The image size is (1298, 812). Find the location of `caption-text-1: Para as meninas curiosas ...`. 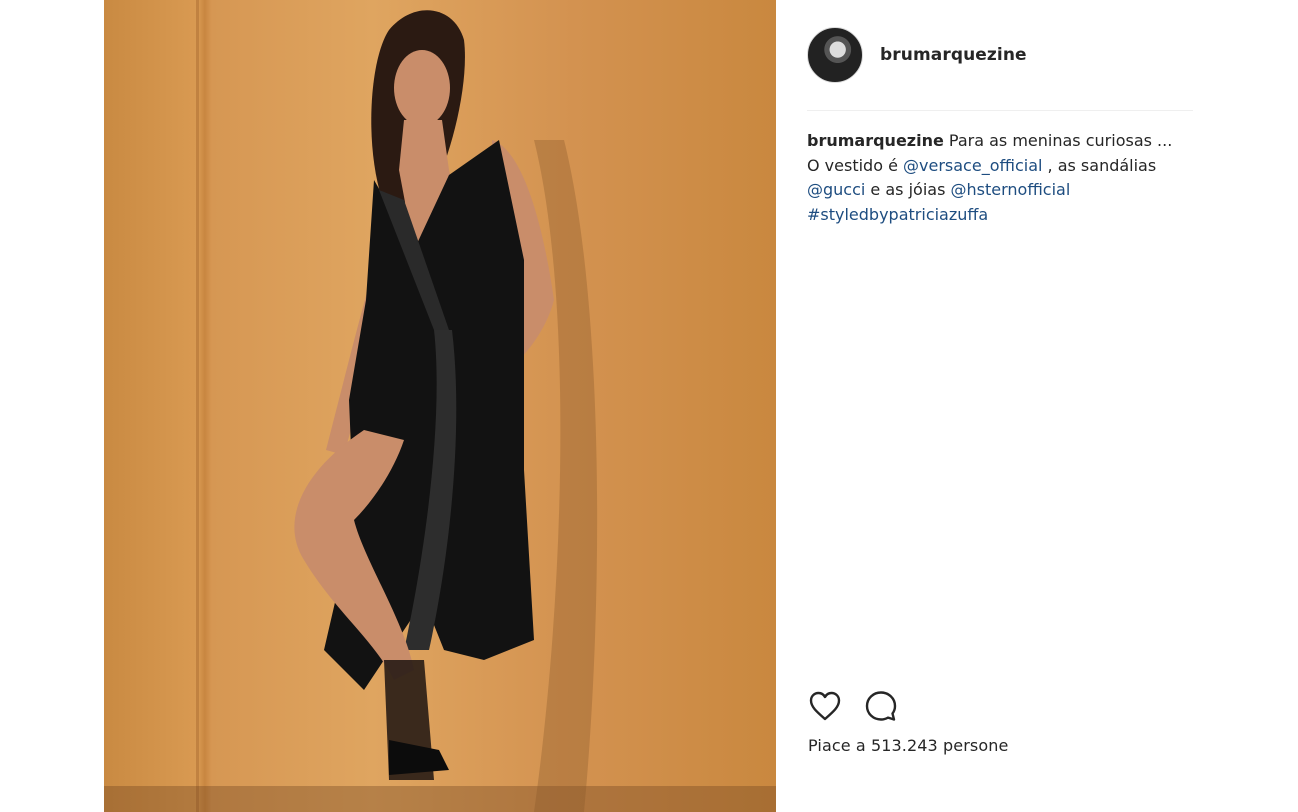

caption-text-1: Para as meninas curiosas ... is located at coordinates (1058, 140).